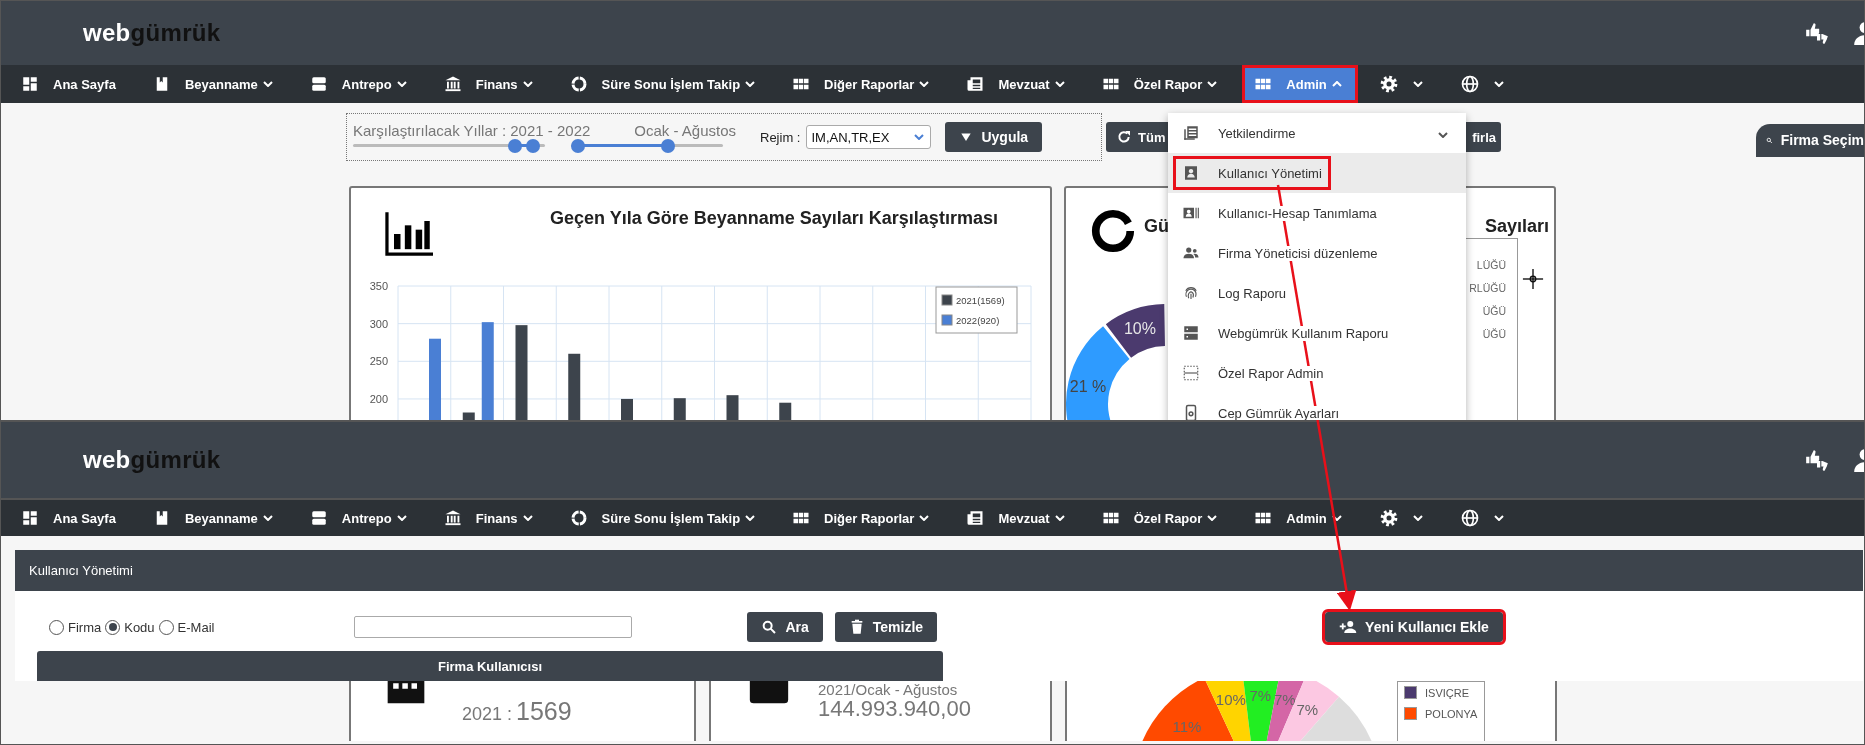 Image resolution: width=1865 pixels, height=745 pixels. I want to click on menu-item: Yetkilendirme, so click(1317, 133).